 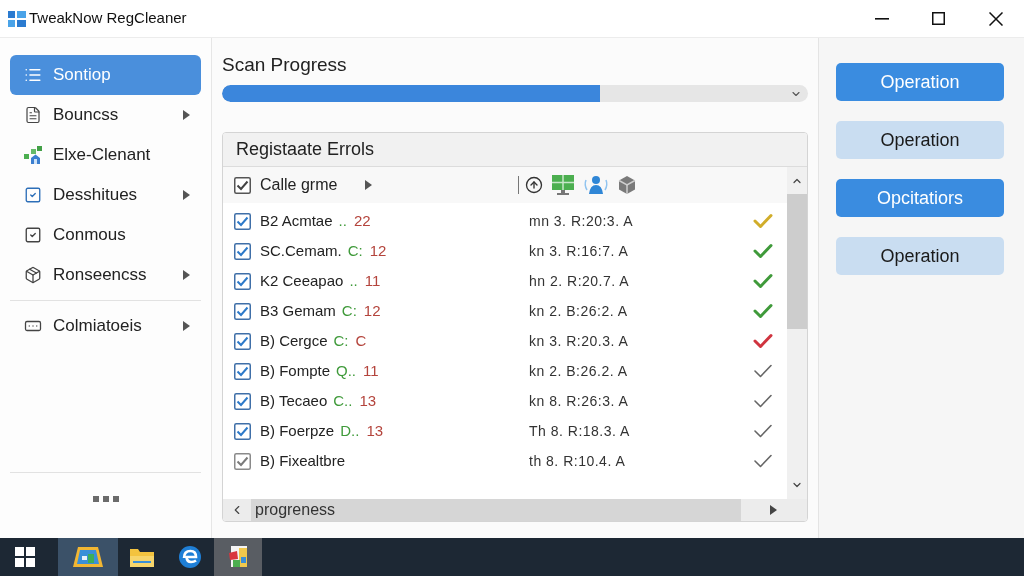 What do you see at coordinates (578, 311) in the screenshot?
I see `error-timestamp: kn 2. B:26:2. A` at bounding box center [578, 311].